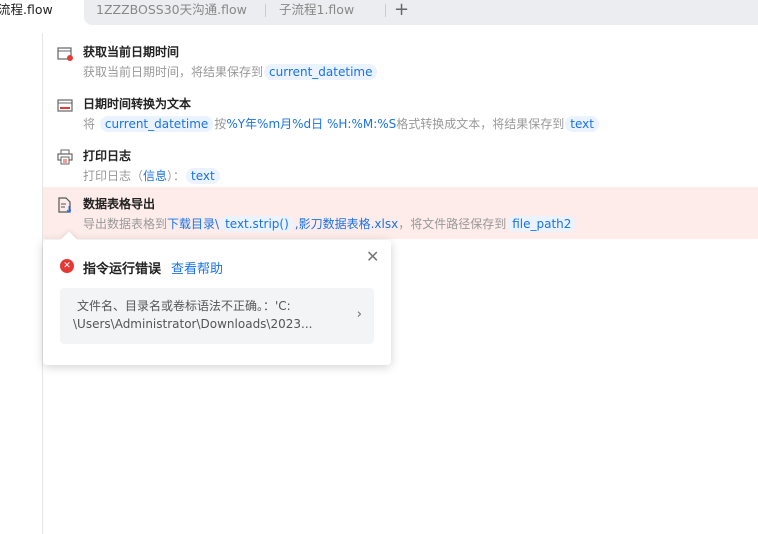 Image resolution: width=758 pixels, height=534 pixels. What do you see at coordinates (372, 256) in the screenshot?
I see `close-icon: ✕` at bounding box center [372, 256].